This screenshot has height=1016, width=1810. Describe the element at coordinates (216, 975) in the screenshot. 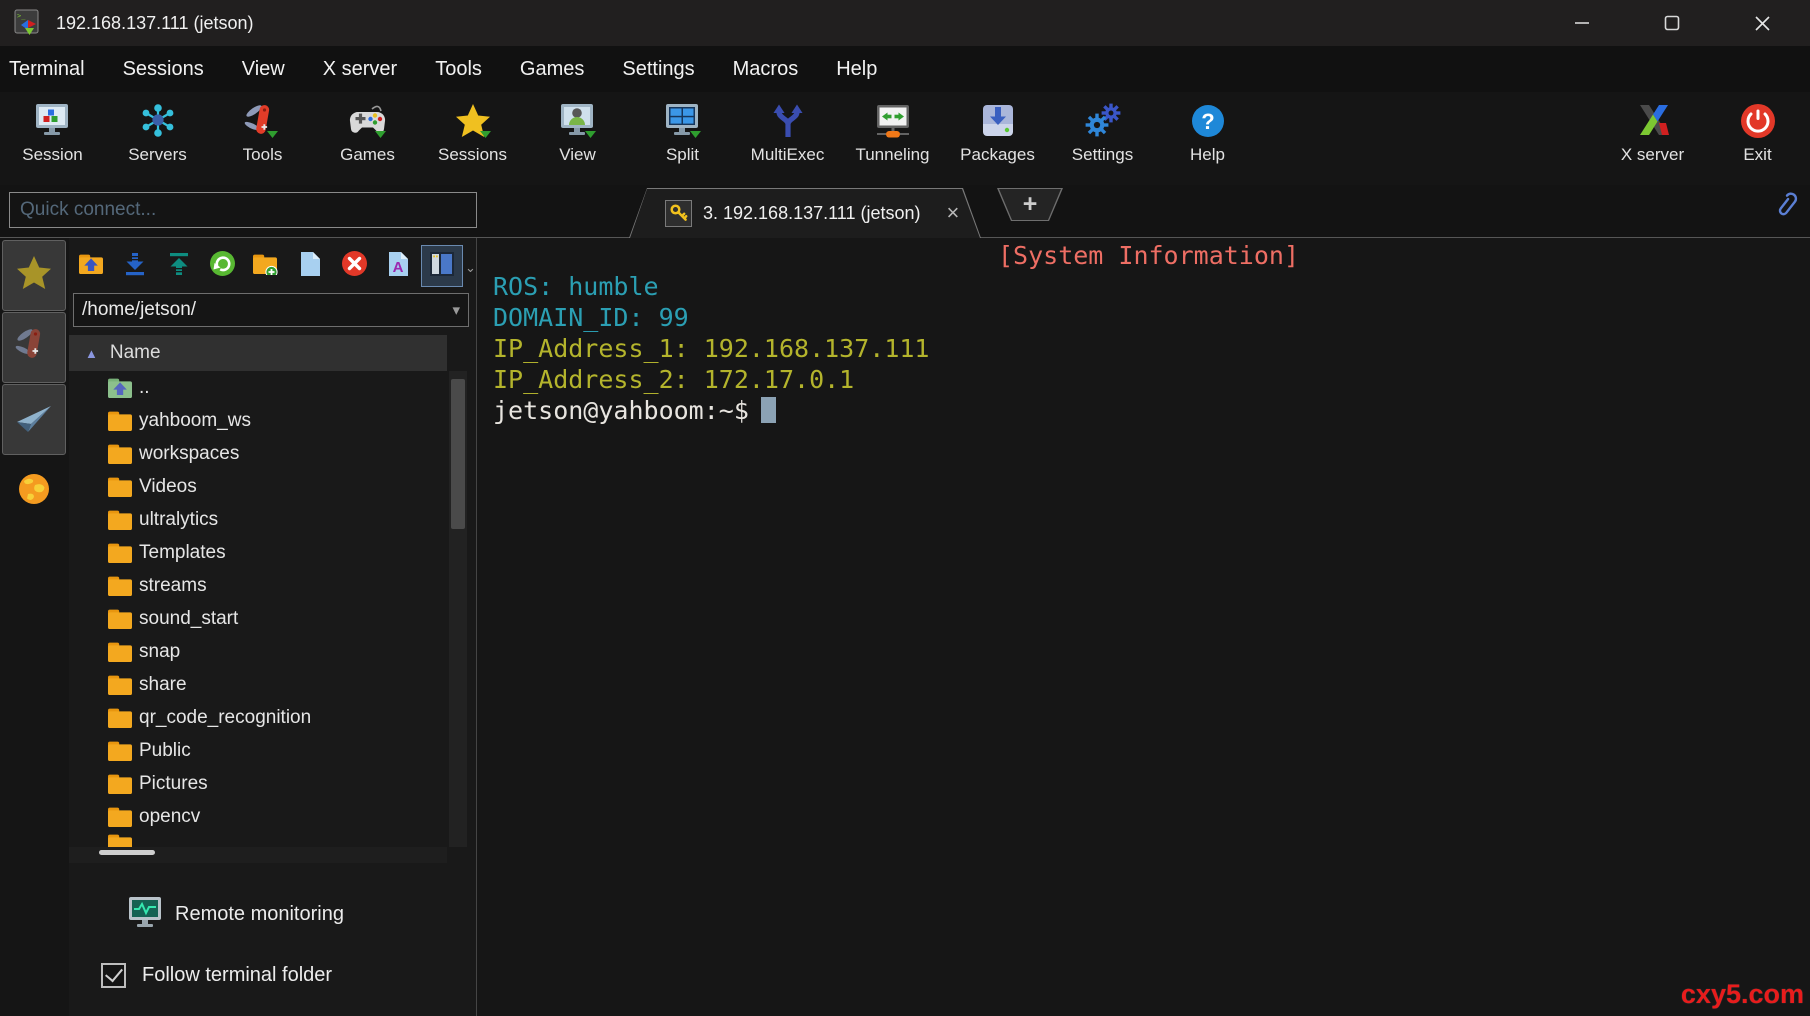

I see `follow-terminal-folder-option: Follow terminal folder` at that location.